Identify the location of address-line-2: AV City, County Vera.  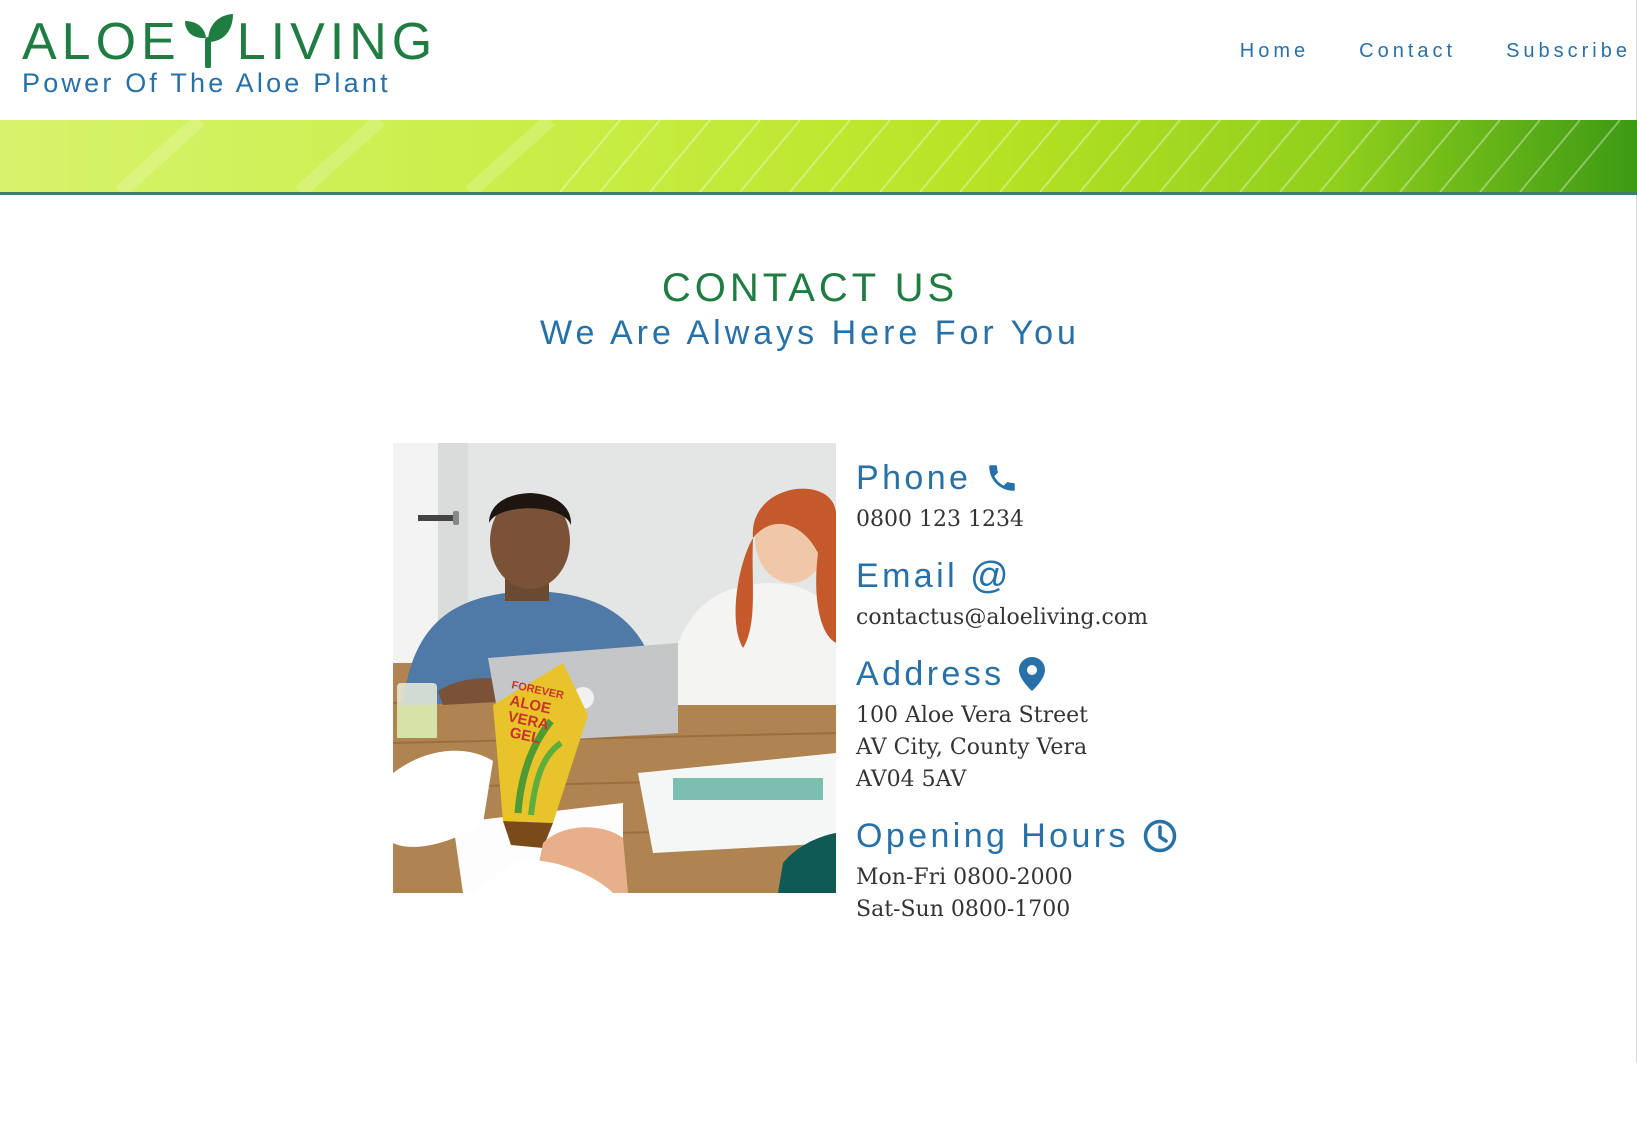
(972, 747).